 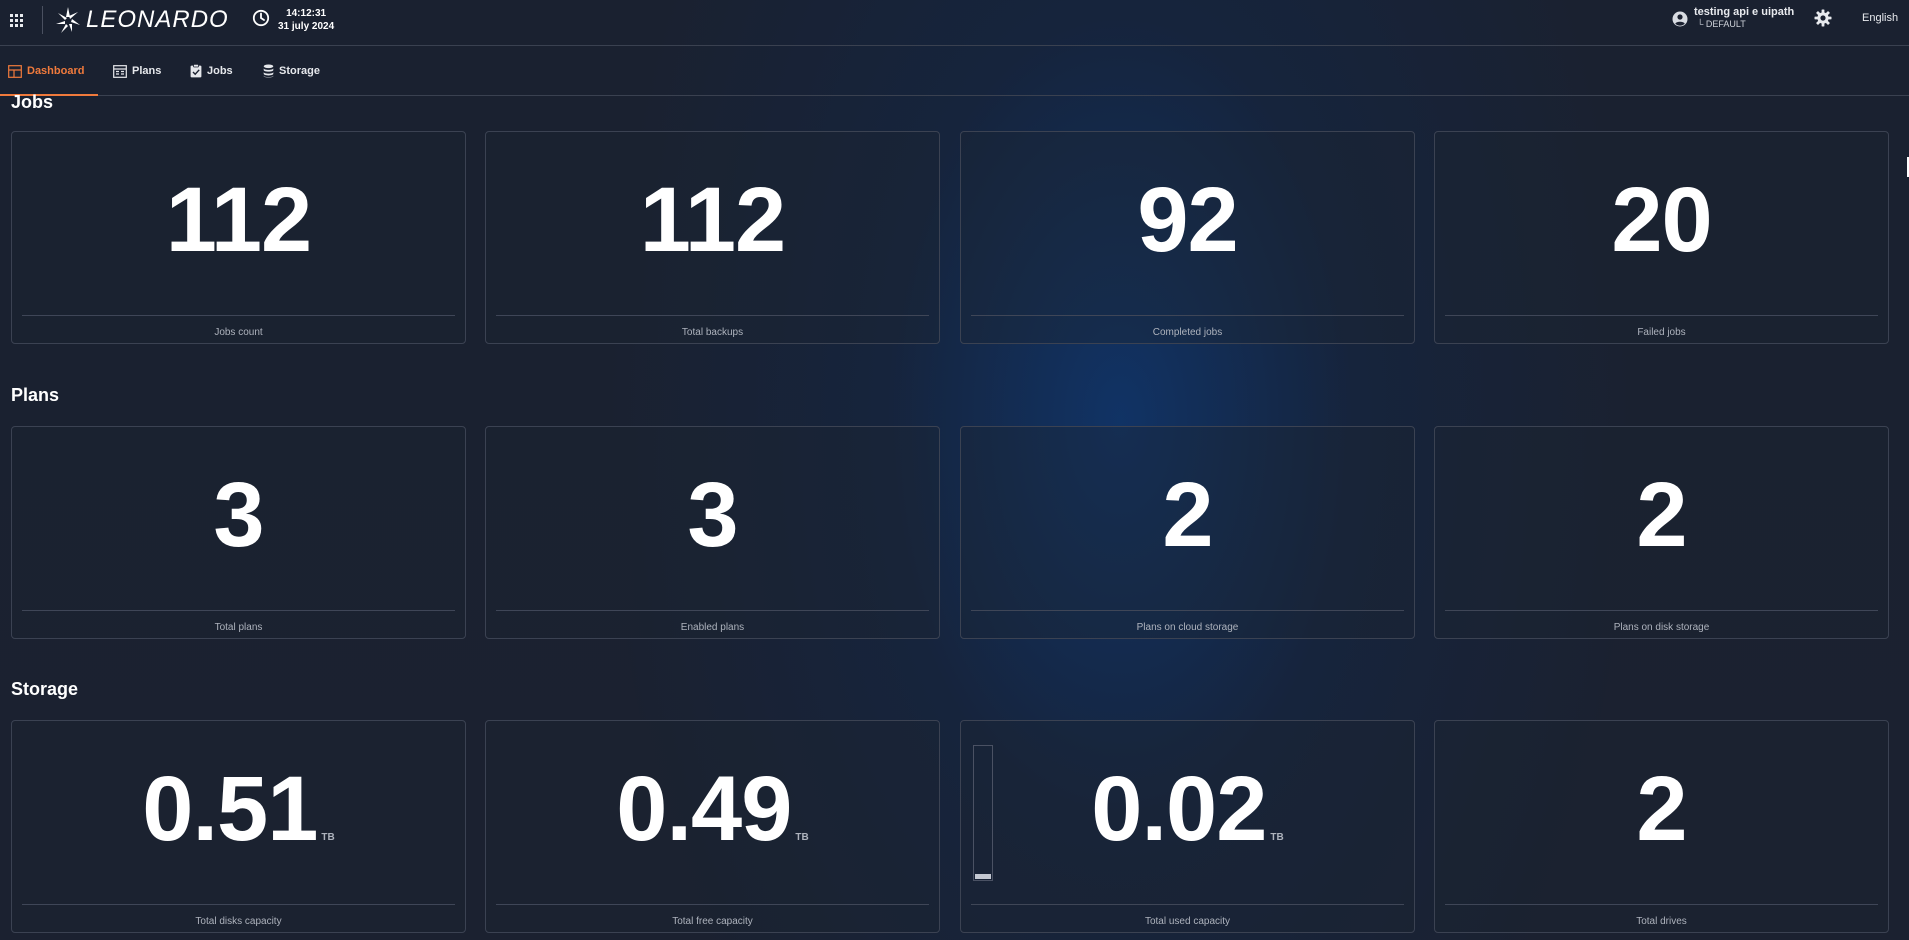 What do you see at coordinates (1179, 809) in the screenshot?
I see `stat-value: 0.02` at bounding box center [1179, 809].